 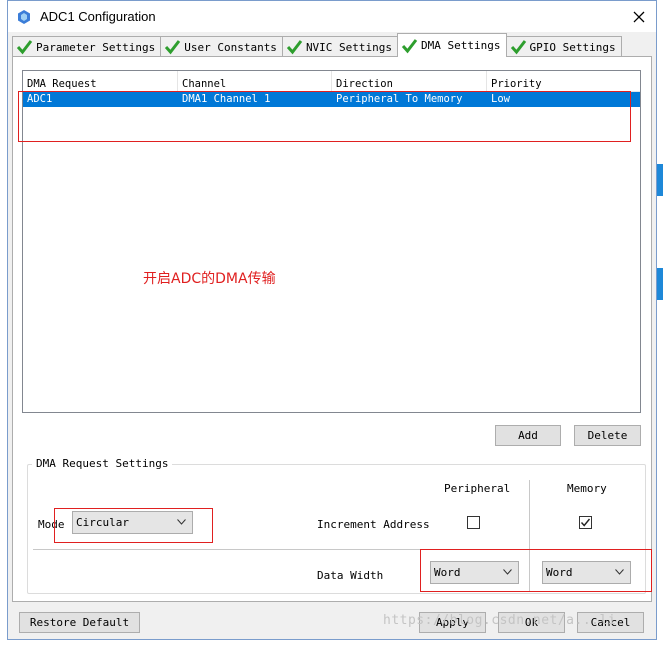 What do you see at coordinates (349, 47) in the screenshot?
I see `tab-label: NVIC Settings` at bounding box center [349, 47].